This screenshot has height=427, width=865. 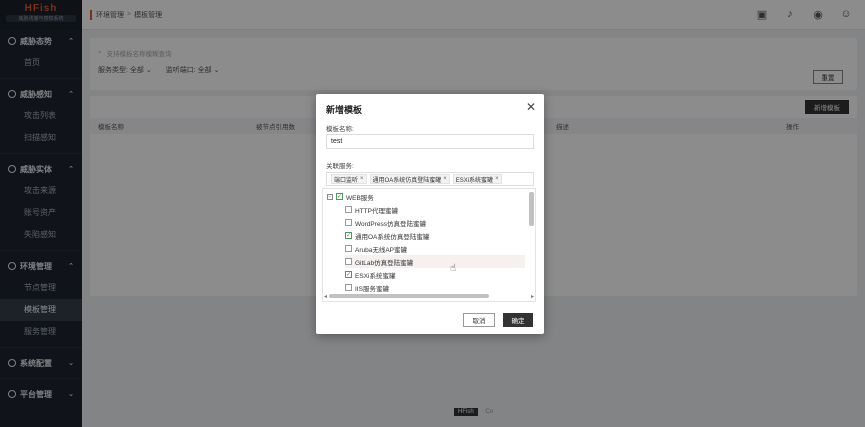 What do you see at coordinates (435, 222) in the screenshot?
I see `tree-item: WordPress仿真登陆蜜罐` at bounding box center [435, 222].